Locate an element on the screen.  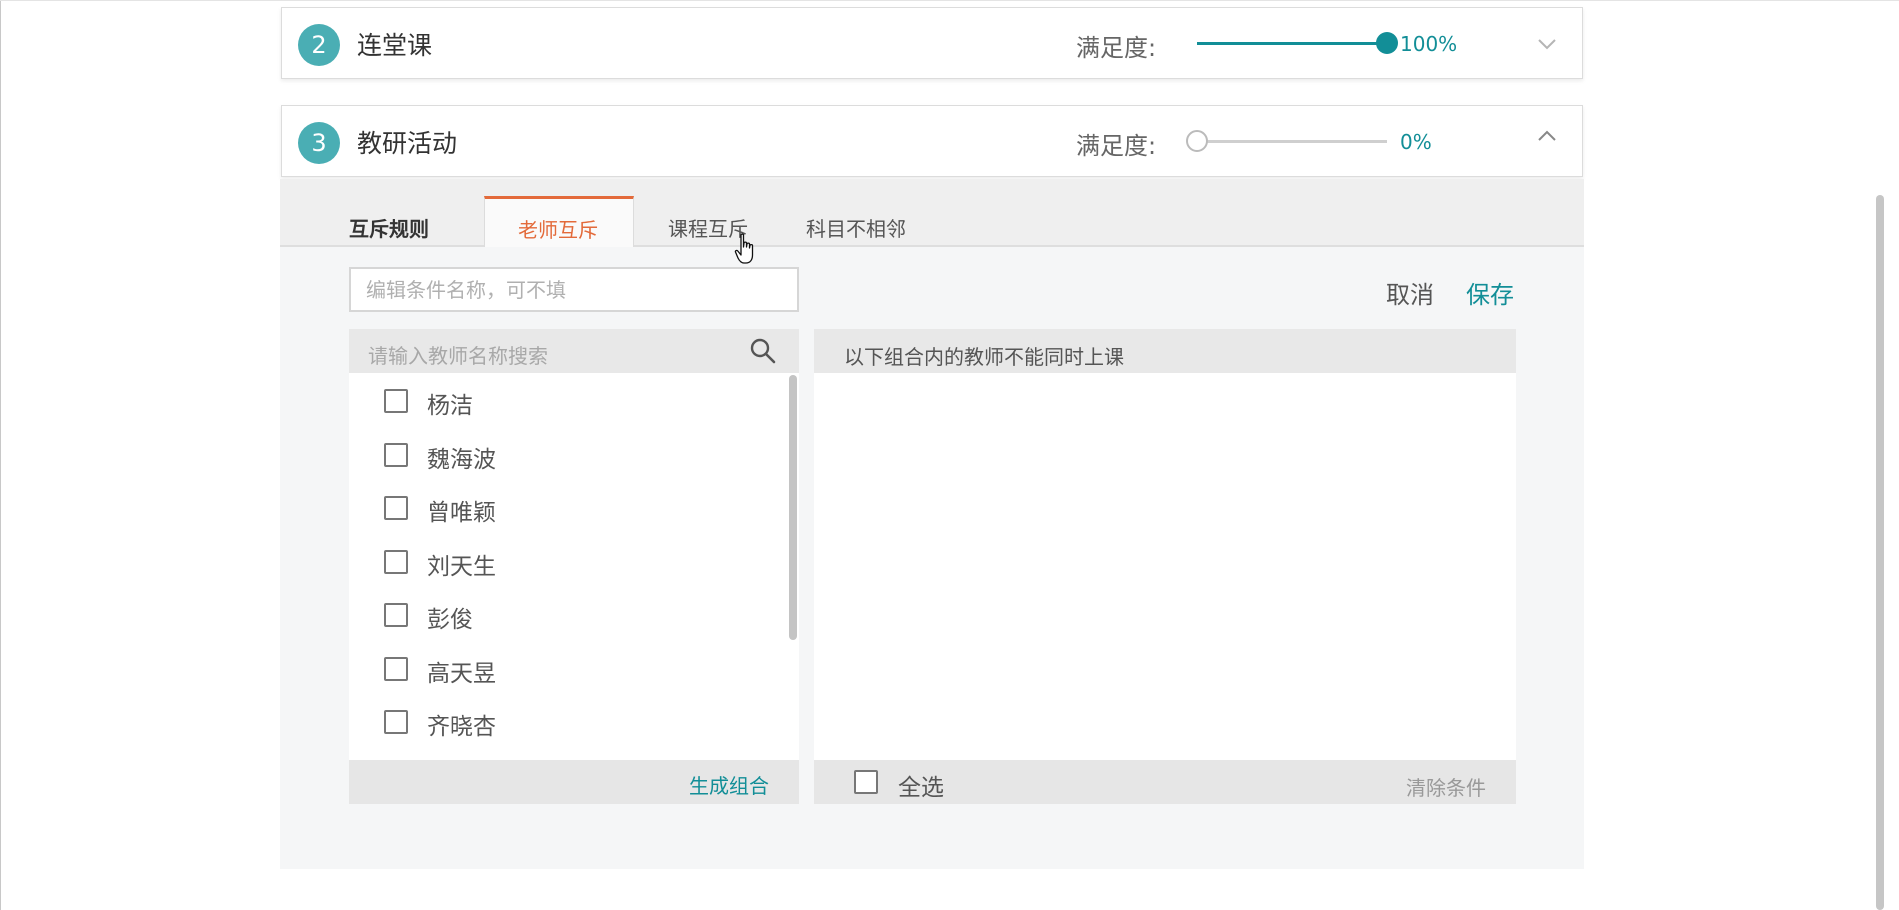
teacher-list-item: 刘天生 is located at coordinates (564, 562).